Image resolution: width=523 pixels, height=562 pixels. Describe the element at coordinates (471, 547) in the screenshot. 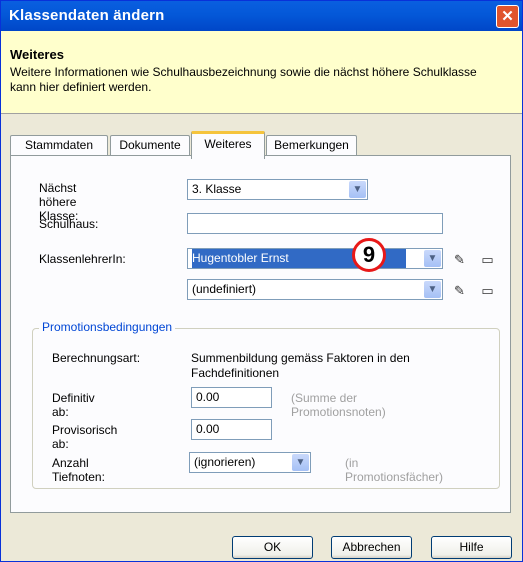

I see `help-button: Hilfe` at that location.